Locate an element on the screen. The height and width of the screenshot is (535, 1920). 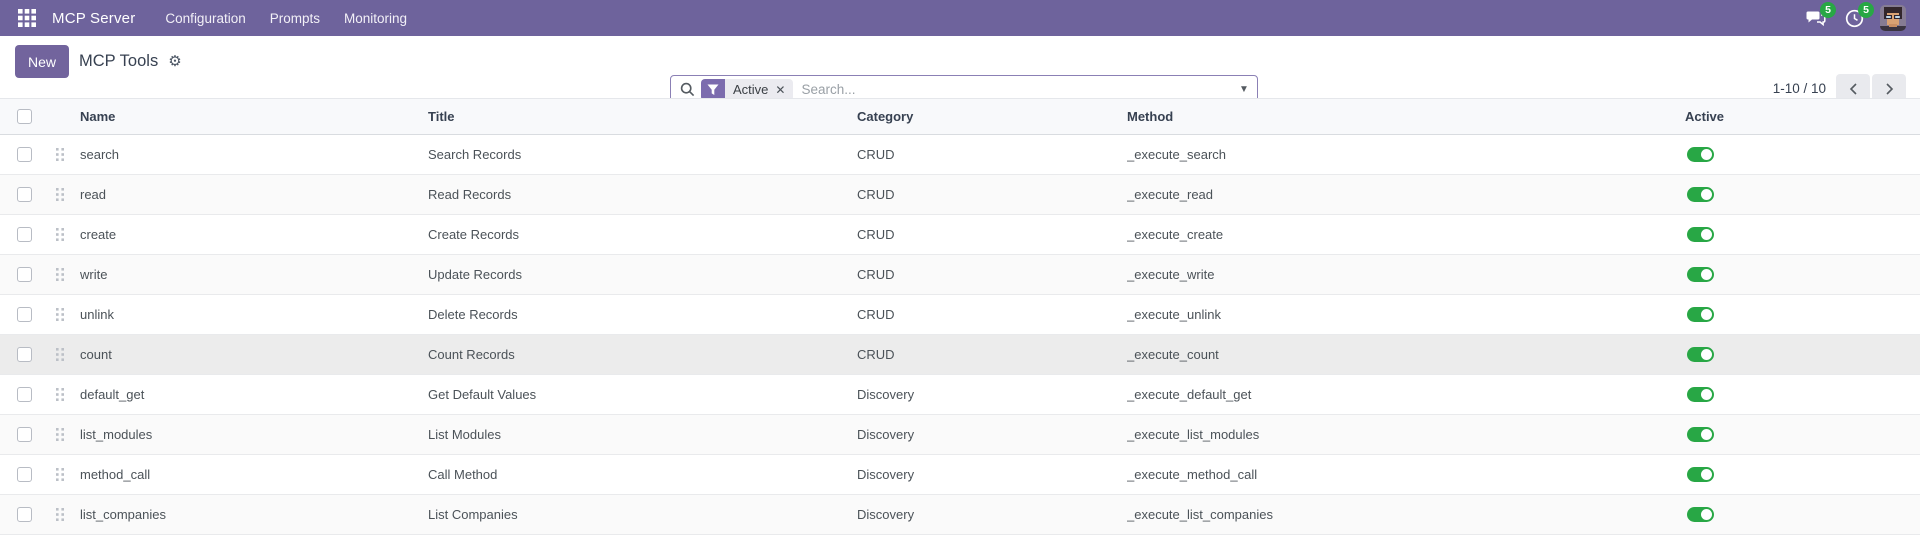
breadcrumb: New MCP Tools ⚙ is located at coordinates (98, 61).